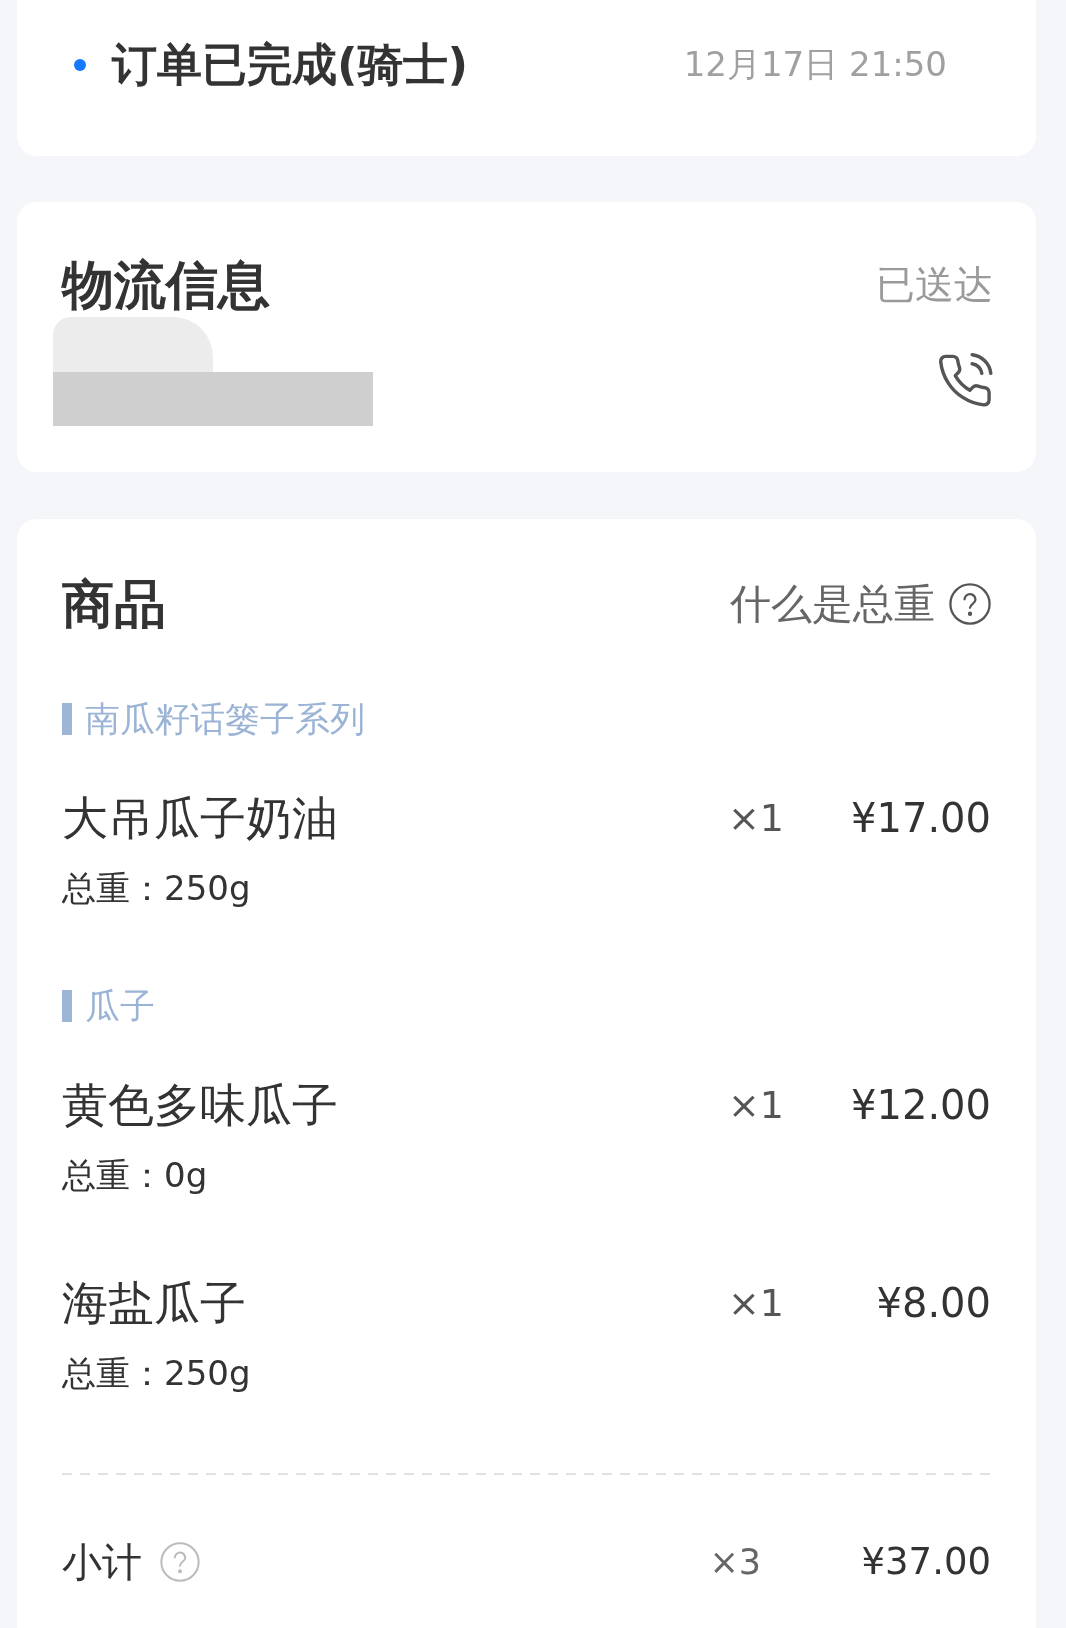 Image resolution: width=1066 pixels, height=1628 pixels. Describe the element at coordinates (166, 285) in the screenshot. I see `logistics-title: 物流信息` at that location.